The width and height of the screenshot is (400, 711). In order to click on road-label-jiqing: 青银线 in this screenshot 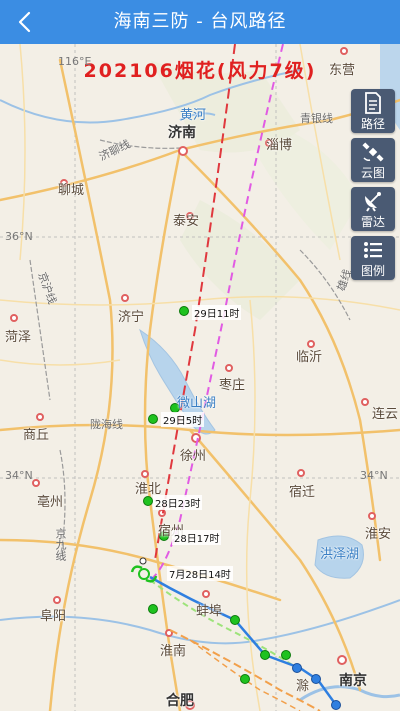, I will do `click(316, 118)`.